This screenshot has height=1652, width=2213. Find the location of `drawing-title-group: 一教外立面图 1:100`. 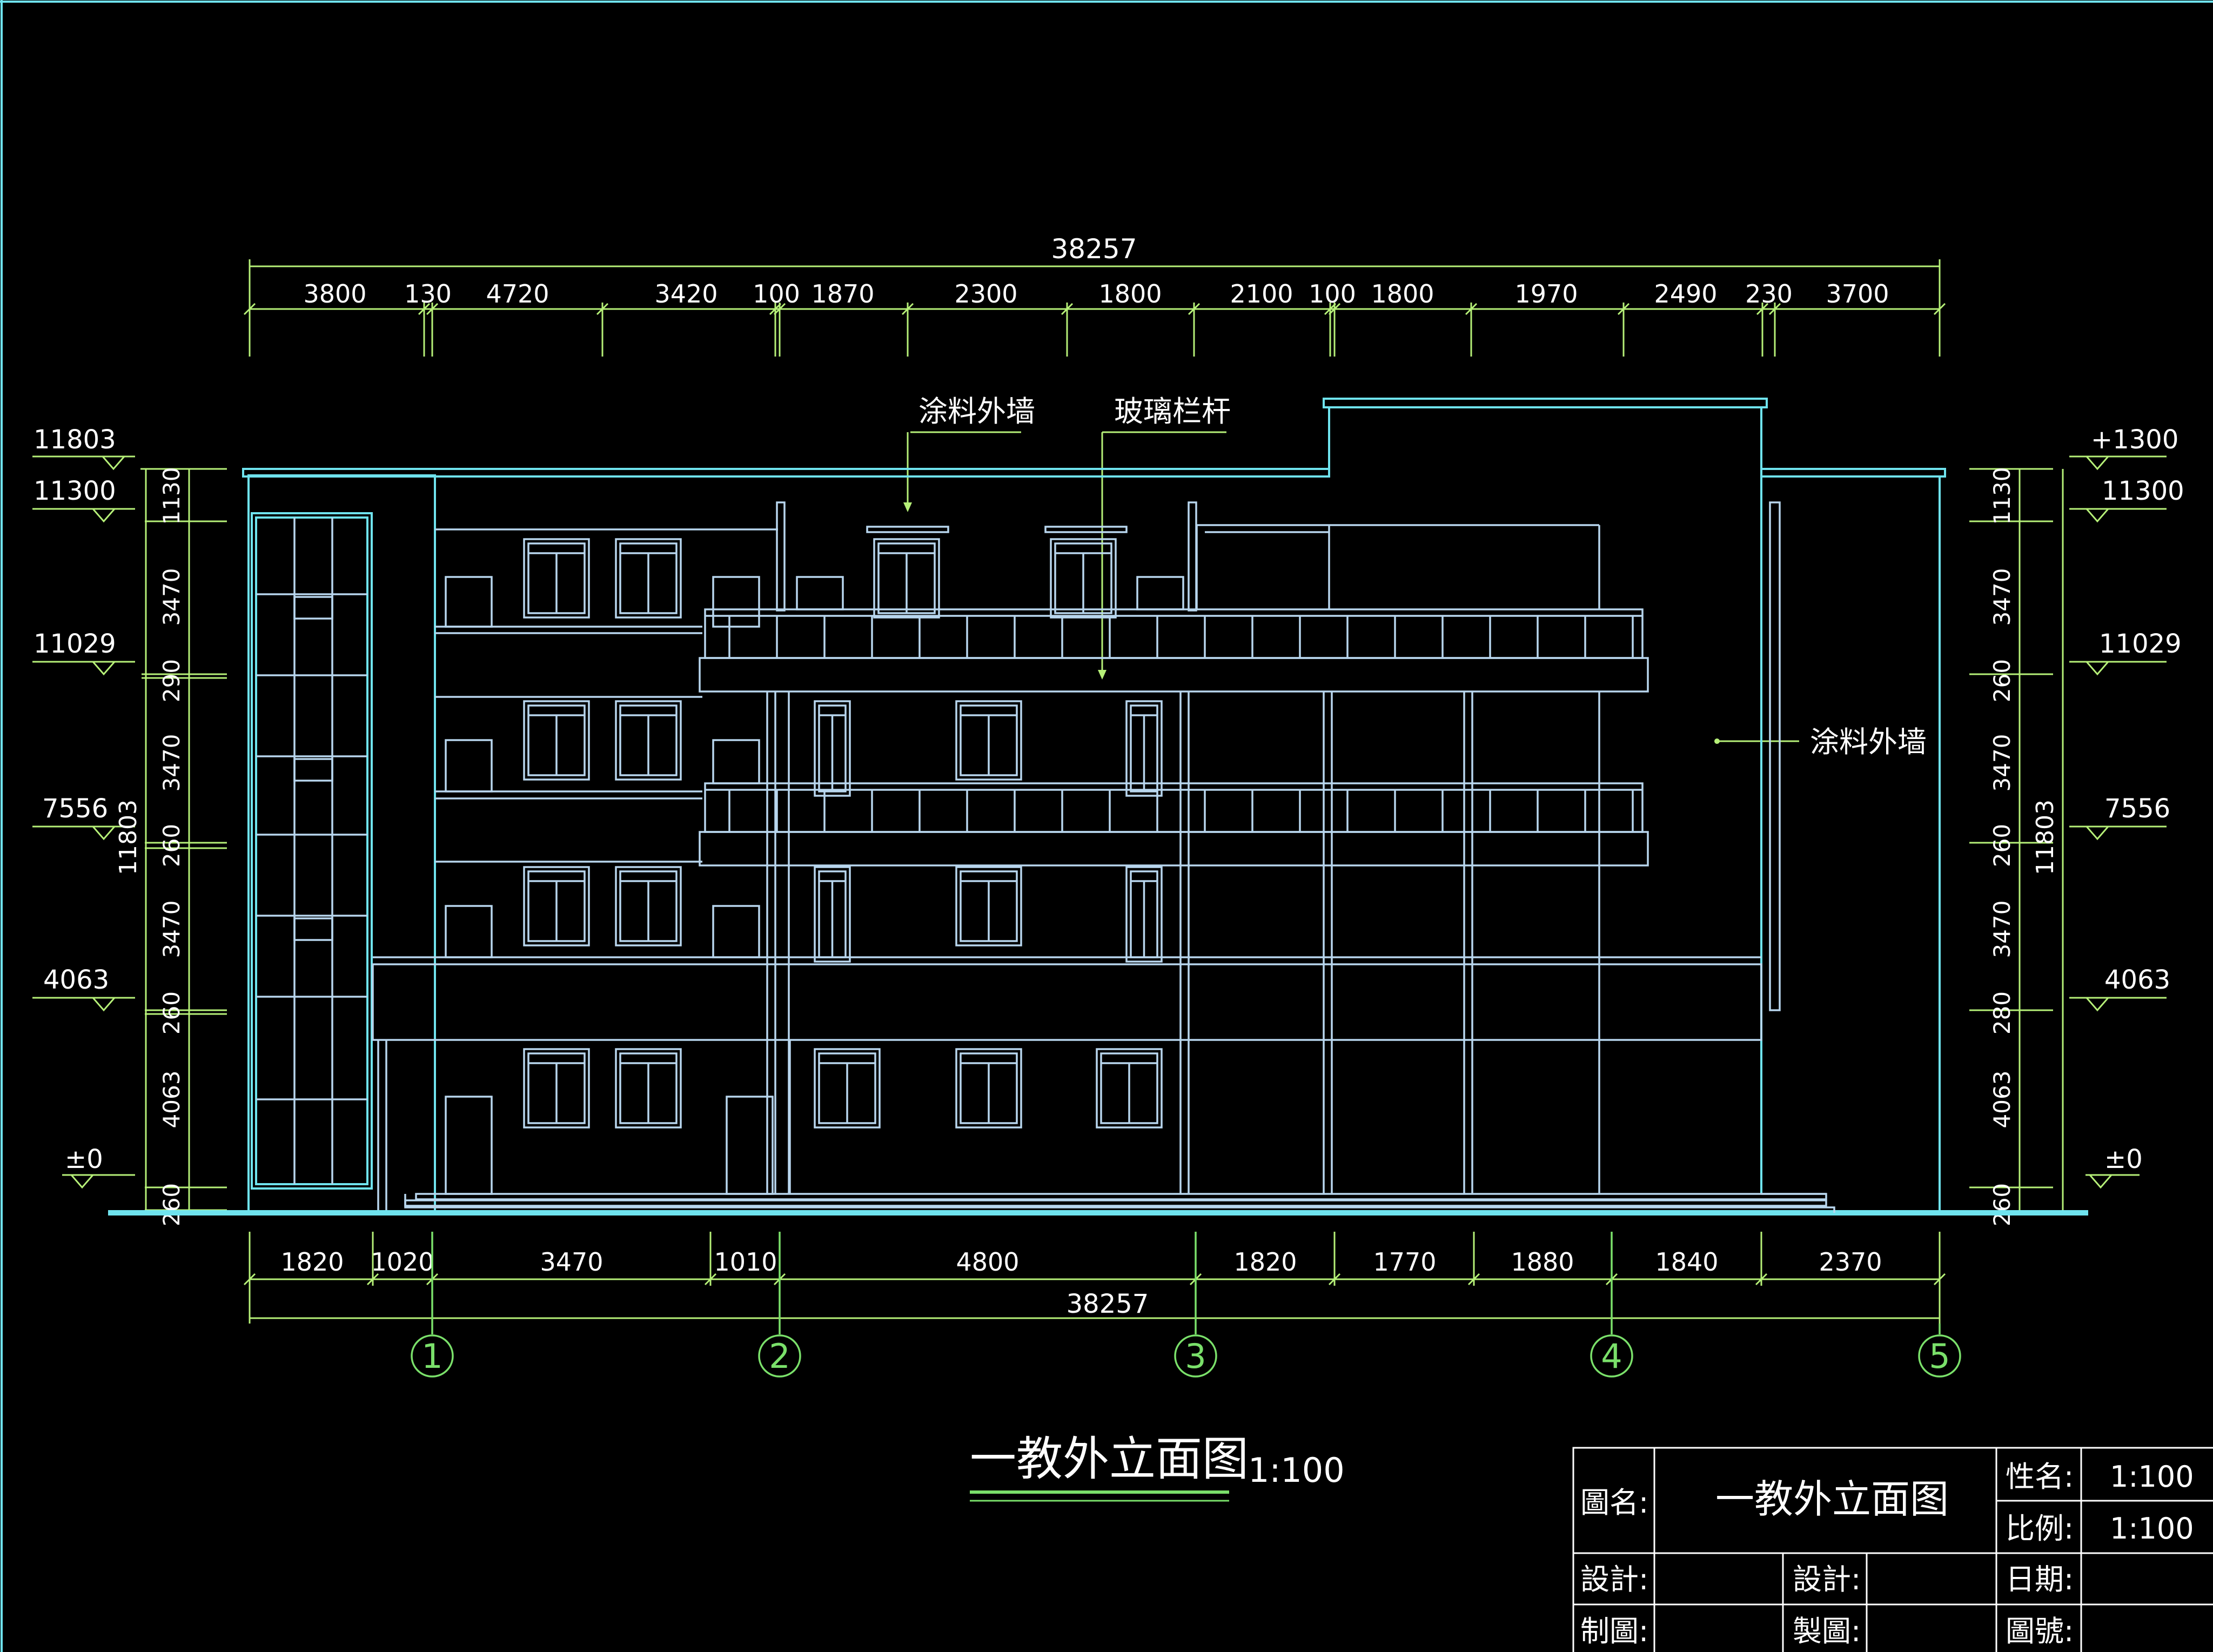

drawing-title-group: 一教外立面图 1:100 is located at coordinates (1157, 1467).